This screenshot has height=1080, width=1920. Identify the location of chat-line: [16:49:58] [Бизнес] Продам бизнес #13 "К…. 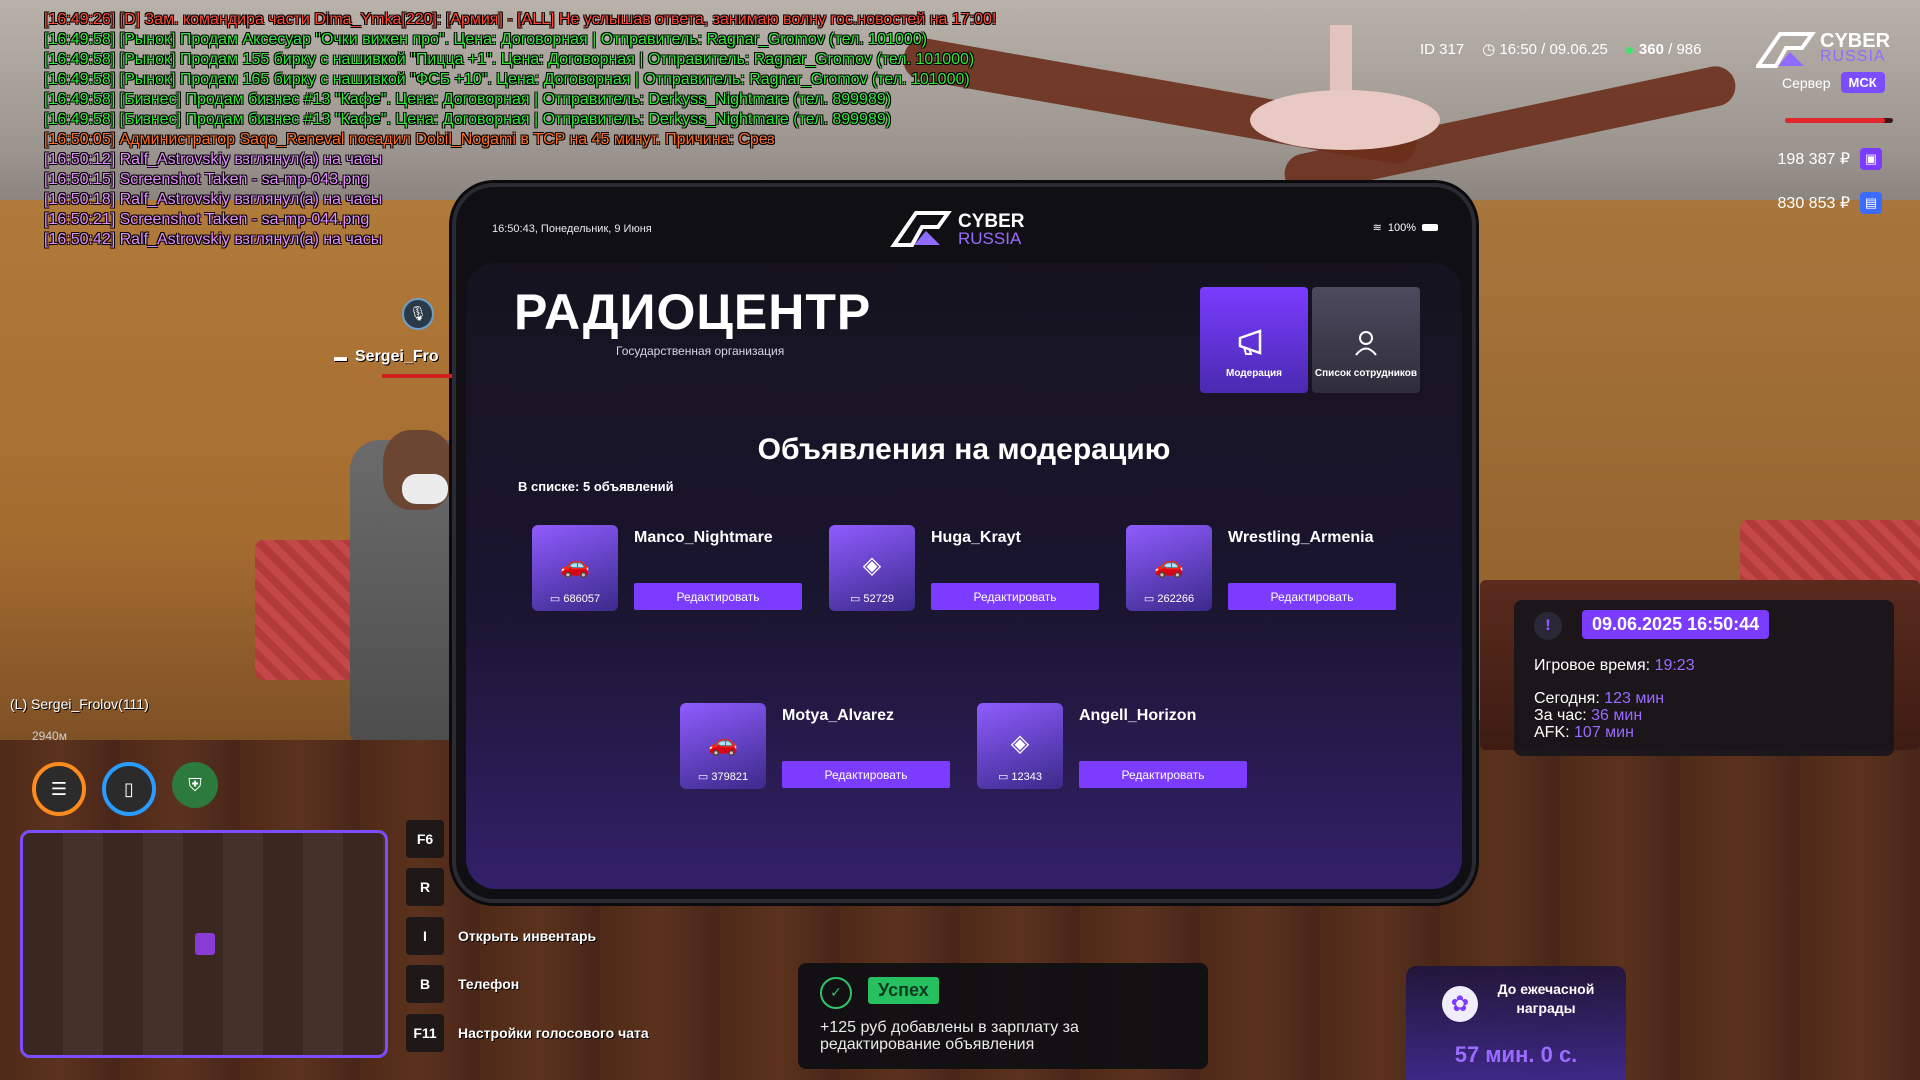
(468, 119).